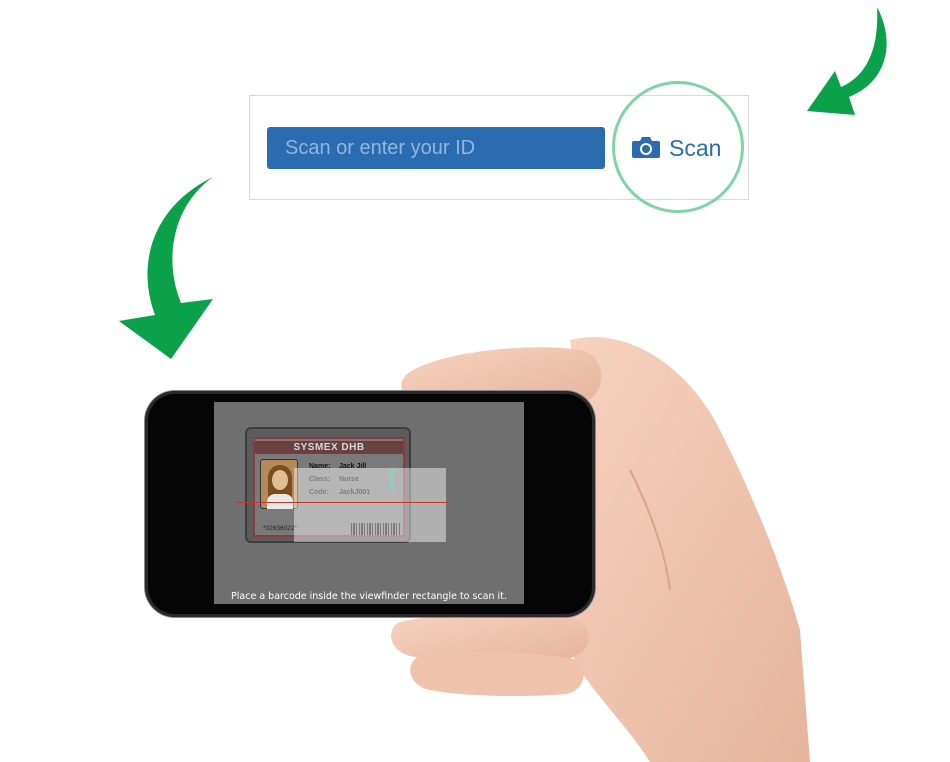 Image resolution: width=950 pixels, height=762 pixels. Describe the element at coordinates (436, 148) in the screenshot. I see `id-input` at that location.